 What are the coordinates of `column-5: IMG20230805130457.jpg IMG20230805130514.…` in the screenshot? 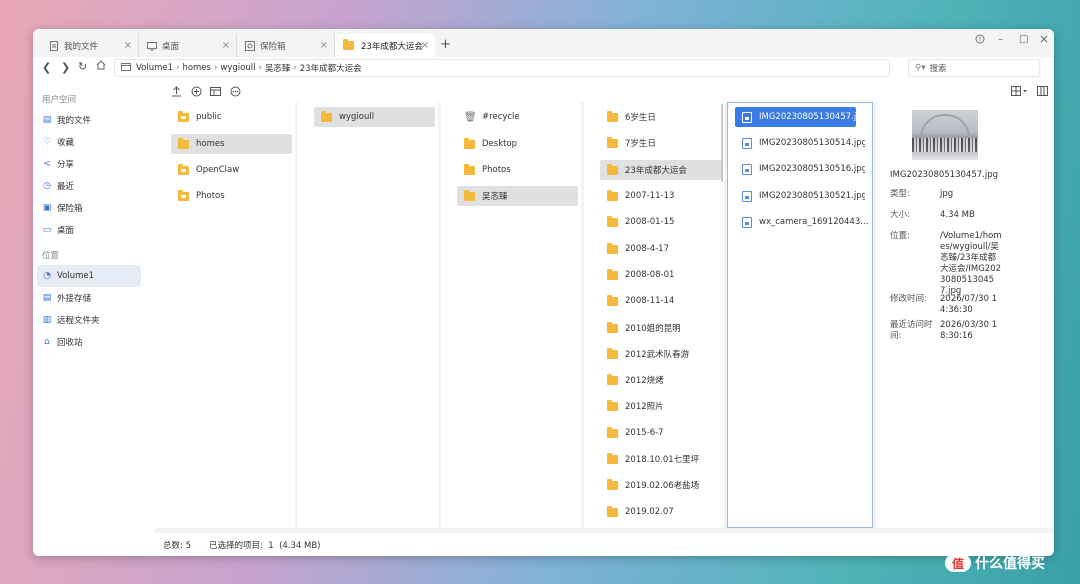 It's located at (803, 315).